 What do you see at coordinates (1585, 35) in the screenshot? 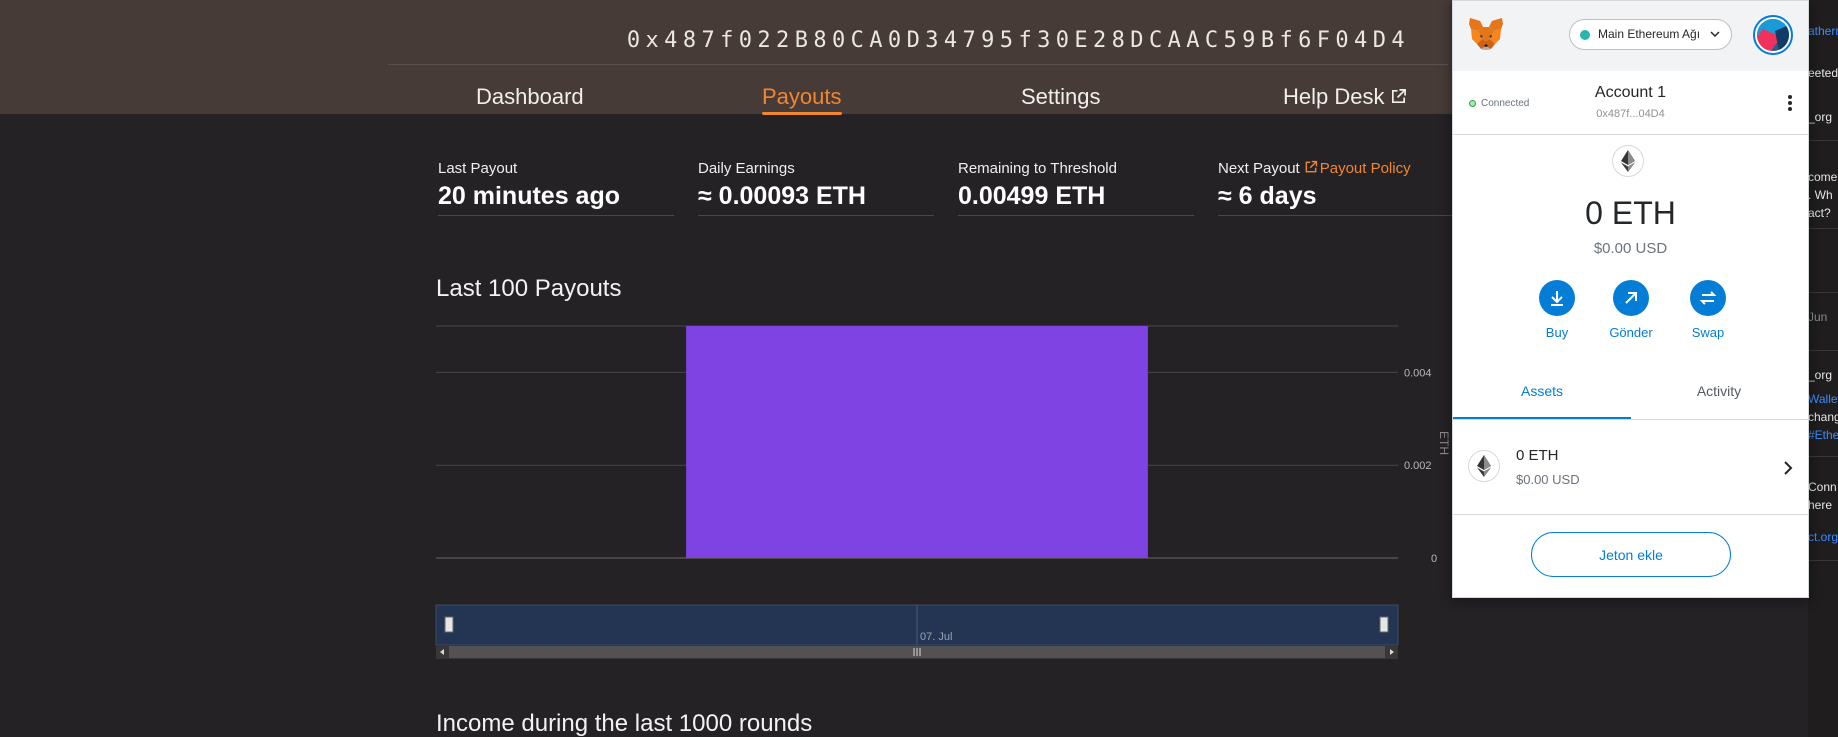
I see `network-status-dot` at bounding box center [1585, 35].